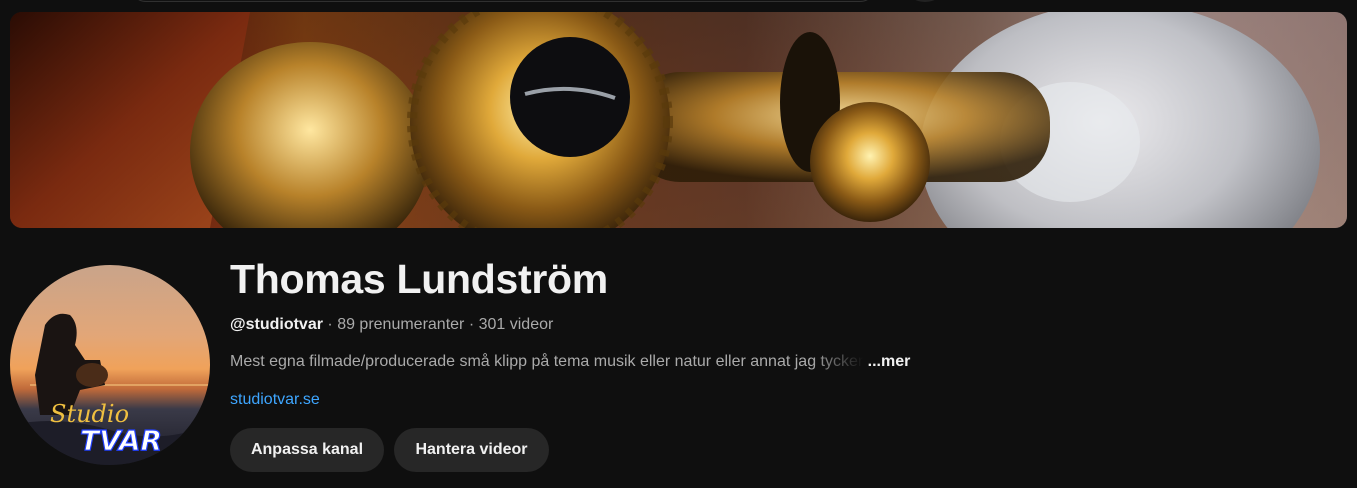 Image resolution: width=1357 pixels, height=488 pixels. Describe the element at coordinates (110, 365) in the screenshot. I see `channel-avatar: Studio TVAR` at that location.